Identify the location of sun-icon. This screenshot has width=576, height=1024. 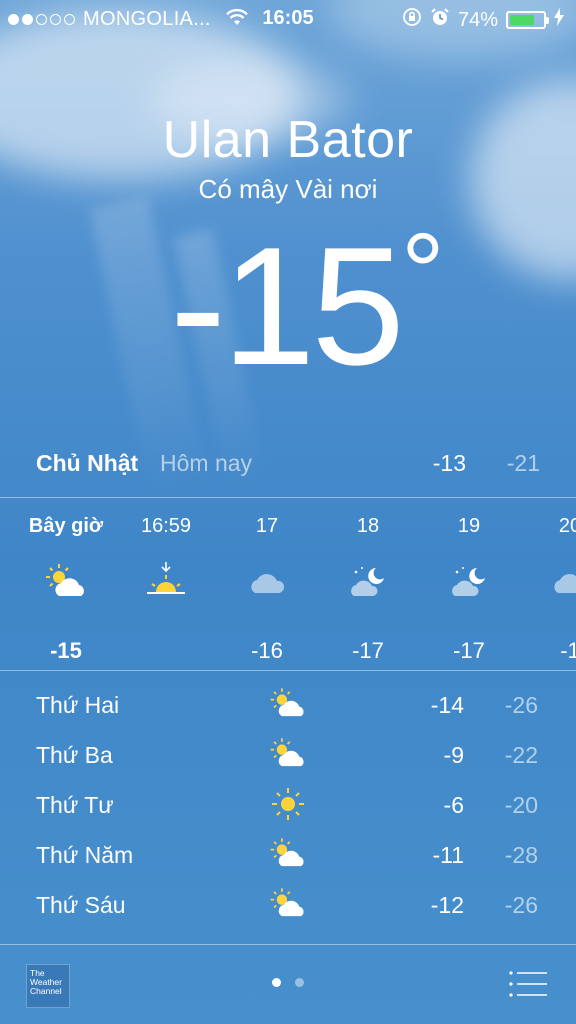
(288, 804).